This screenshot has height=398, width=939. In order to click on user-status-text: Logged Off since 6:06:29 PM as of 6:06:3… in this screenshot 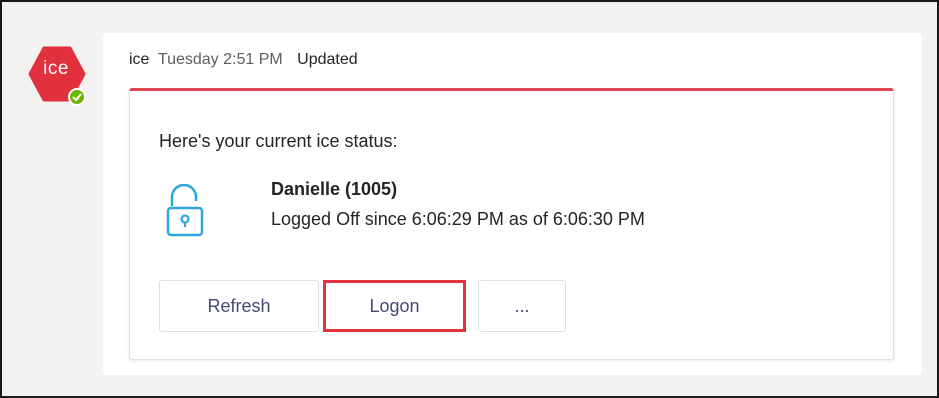, I will do `click(458, 219)`.